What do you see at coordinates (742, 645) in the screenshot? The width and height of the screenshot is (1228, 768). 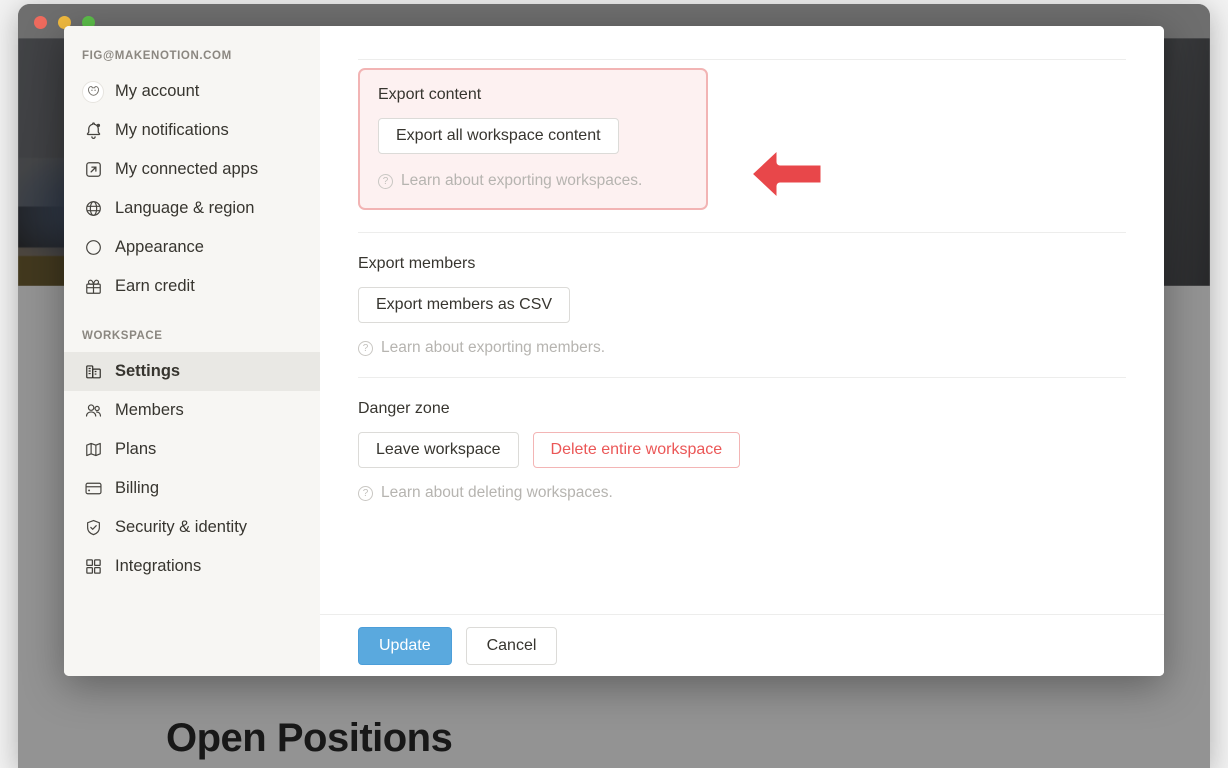 I see `modal-footer: Update Cancel` at bounding box center [742, 645].